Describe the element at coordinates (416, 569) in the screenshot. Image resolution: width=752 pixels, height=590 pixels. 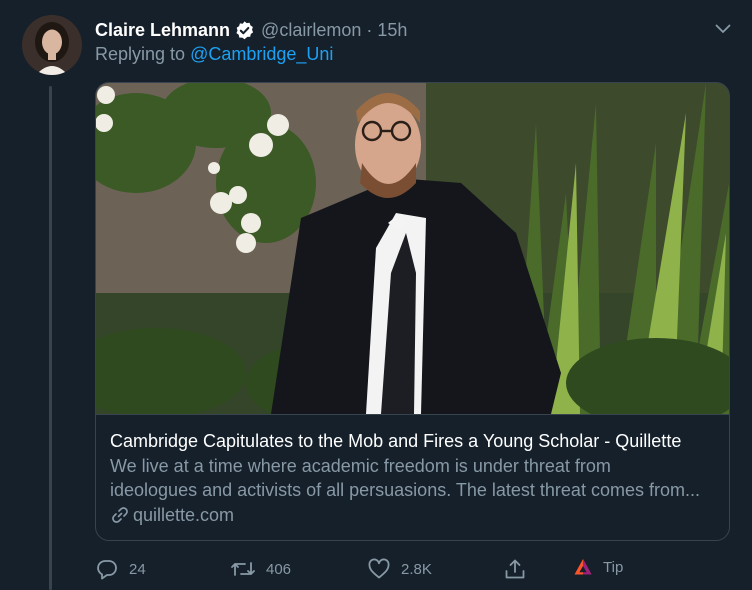
I see `like-count: 2.8K` at that location.